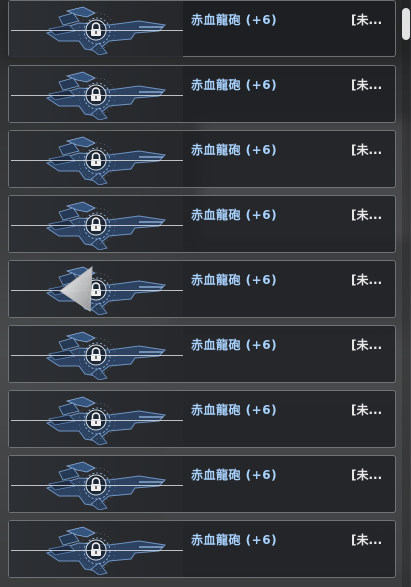 The width and height of the screenshot is (411, 587). I want to click on scrollbar, so click(406, 293).